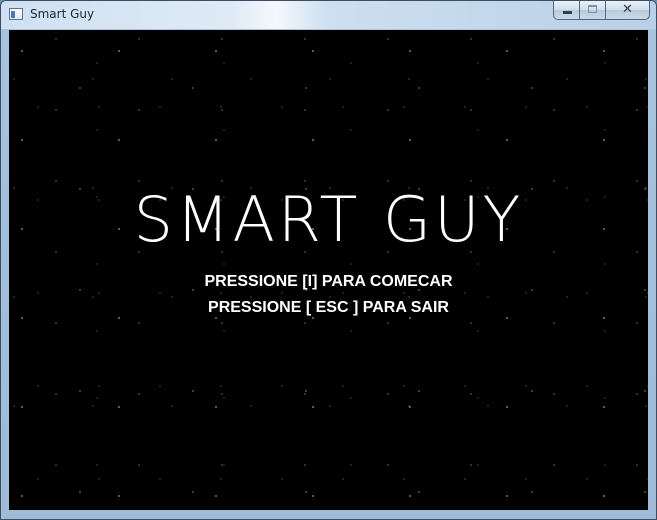  What do you see at coordinates (16, 14) in the screenshot?
I see `app-window-icon` at bounding box center [16, 14].